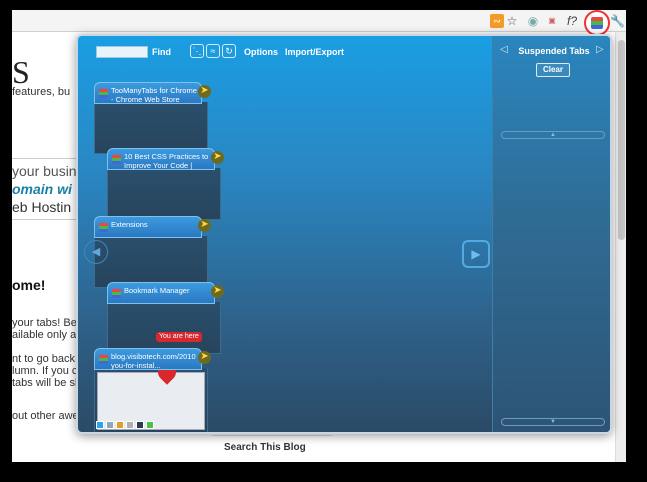 Image resolution: width=647 pixels, height=482 pixels. What do you see at coordinates (553, 422) in the screenshot?
I see `scroll-down-icon: ▼` at bounding box center [553, 422].